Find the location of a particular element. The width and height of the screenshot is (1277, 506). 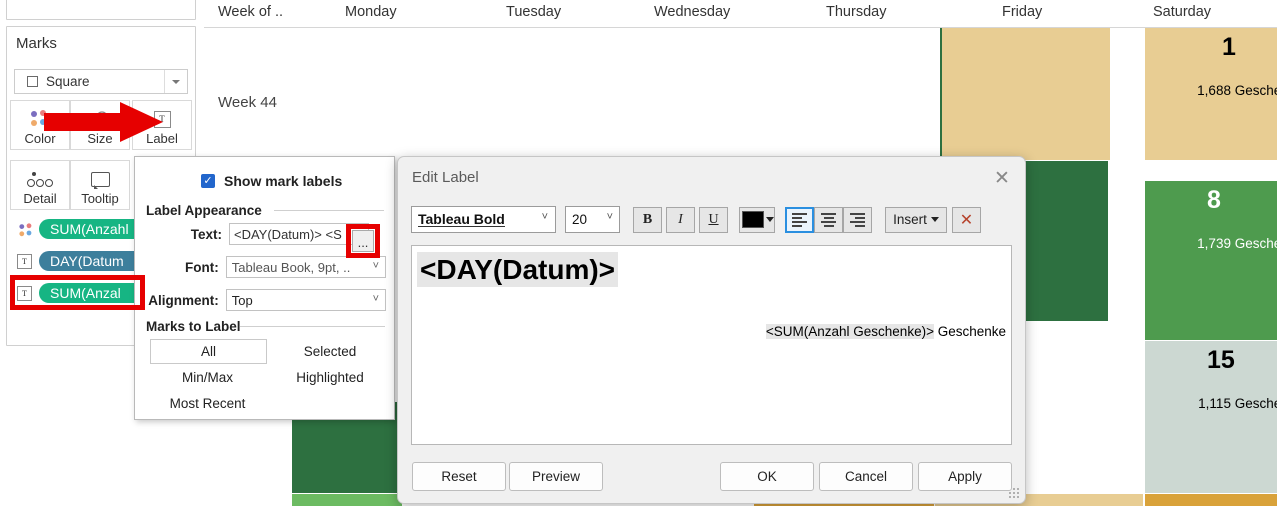

insert-button: Insert is located at coordinates (916, 219).